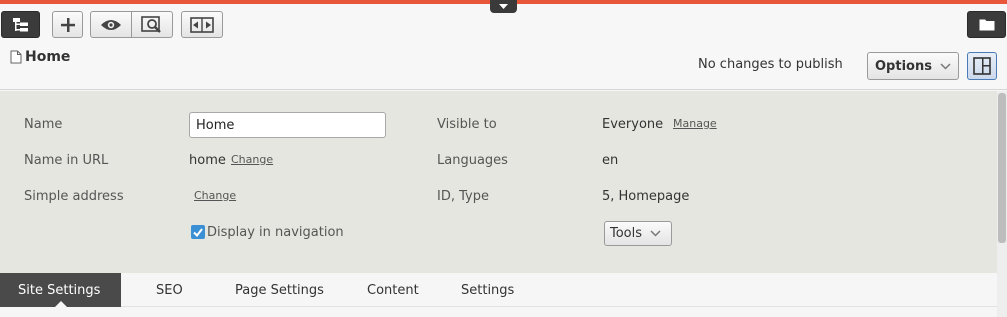  I want to click on compare-button, so click(202, 24).